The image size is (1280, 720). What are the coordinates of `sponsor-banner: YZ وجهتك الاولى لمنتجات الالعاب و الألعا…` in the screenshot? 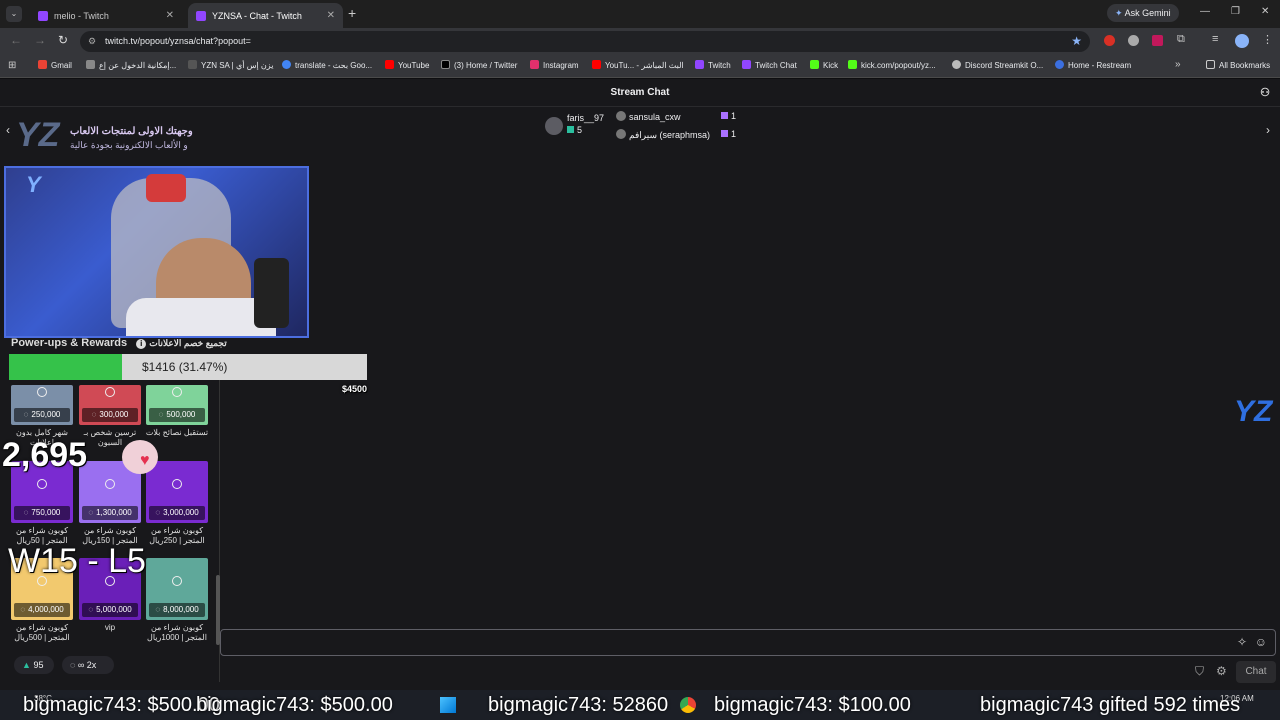 It's located at (115, 137).